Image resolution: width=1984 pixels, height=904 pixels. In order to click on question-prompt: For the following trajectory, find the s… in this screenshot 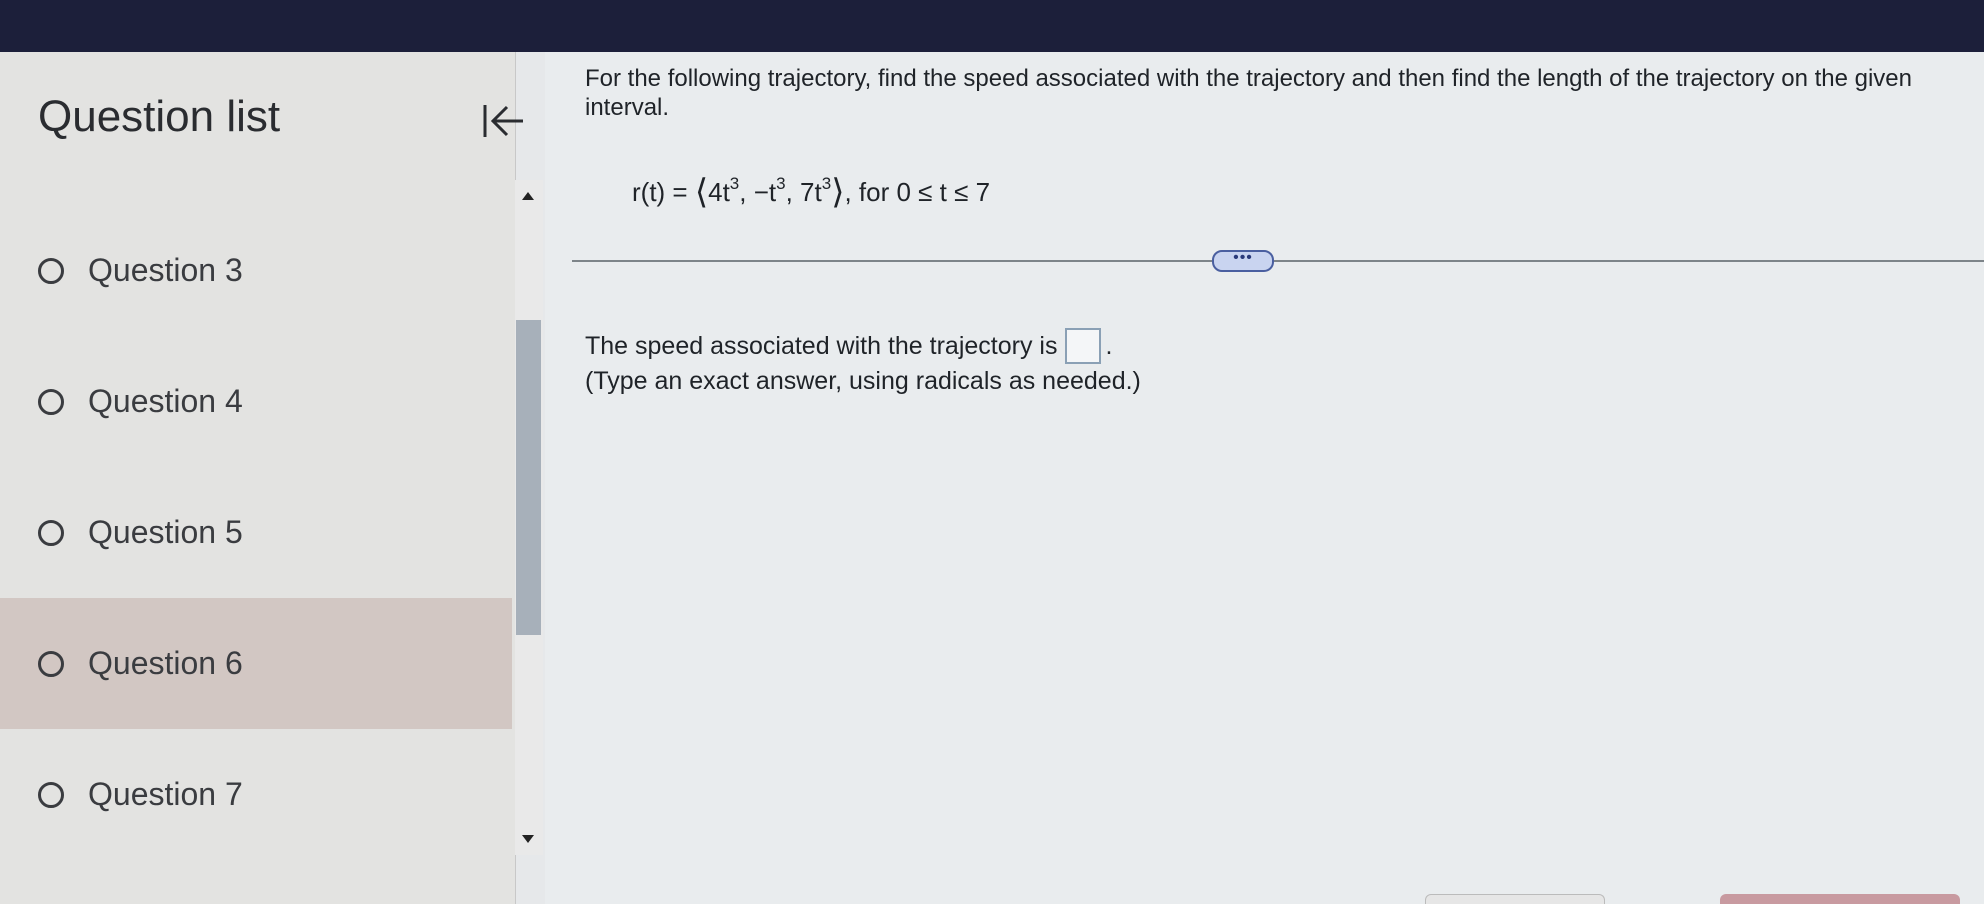, I will do `click(1248, 93)`.